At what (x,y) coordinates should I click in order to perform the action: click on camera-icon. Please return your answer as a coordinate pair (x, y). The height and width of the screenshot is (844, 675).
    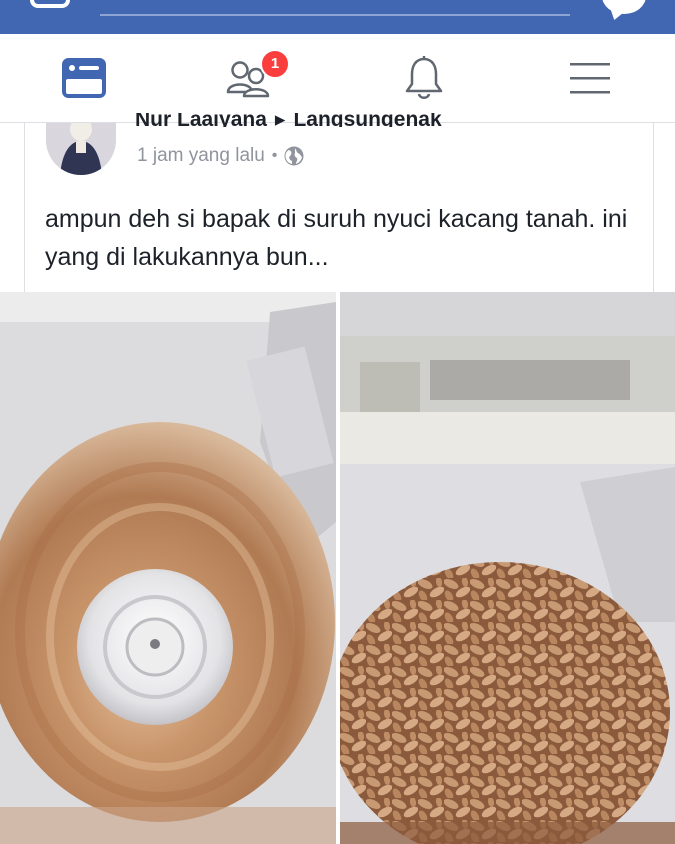
    Looking at the image, I should click on (50, 4).